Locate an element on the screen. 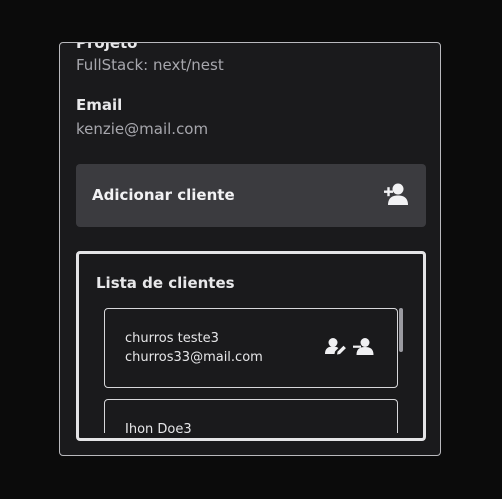 The image size is (502, 499). clients-list-scrollbar is located at coordinates (401, 330).